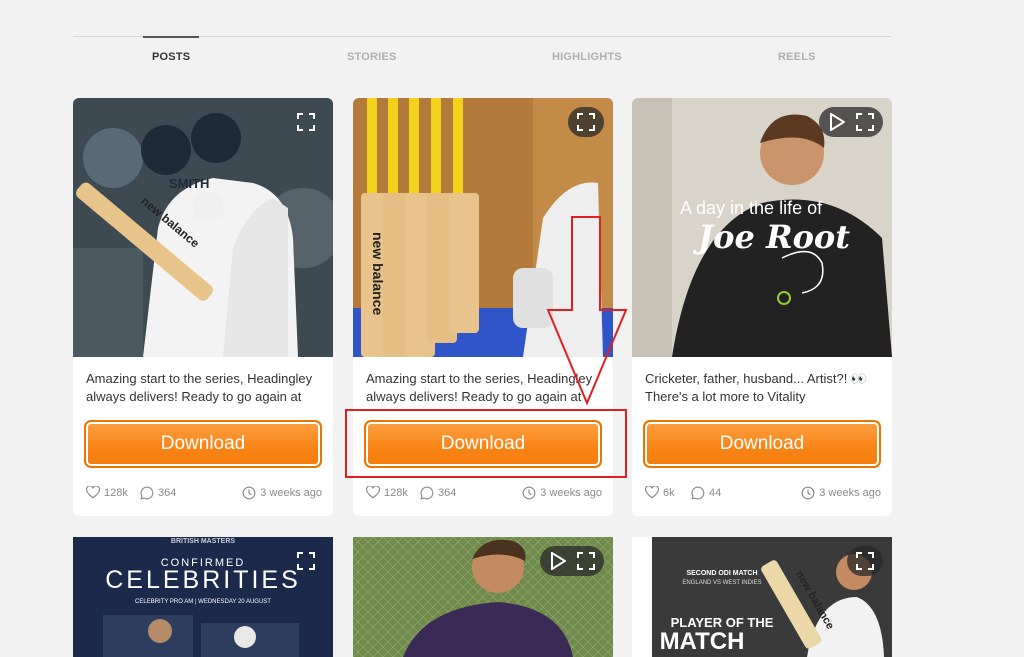 The image size is (1024, 657). What do you see at coordinates (721, 583) in the screenshot?
I see `svg-text: ENGLAND VS WEST INDIES` at bounding box center [721, 583].